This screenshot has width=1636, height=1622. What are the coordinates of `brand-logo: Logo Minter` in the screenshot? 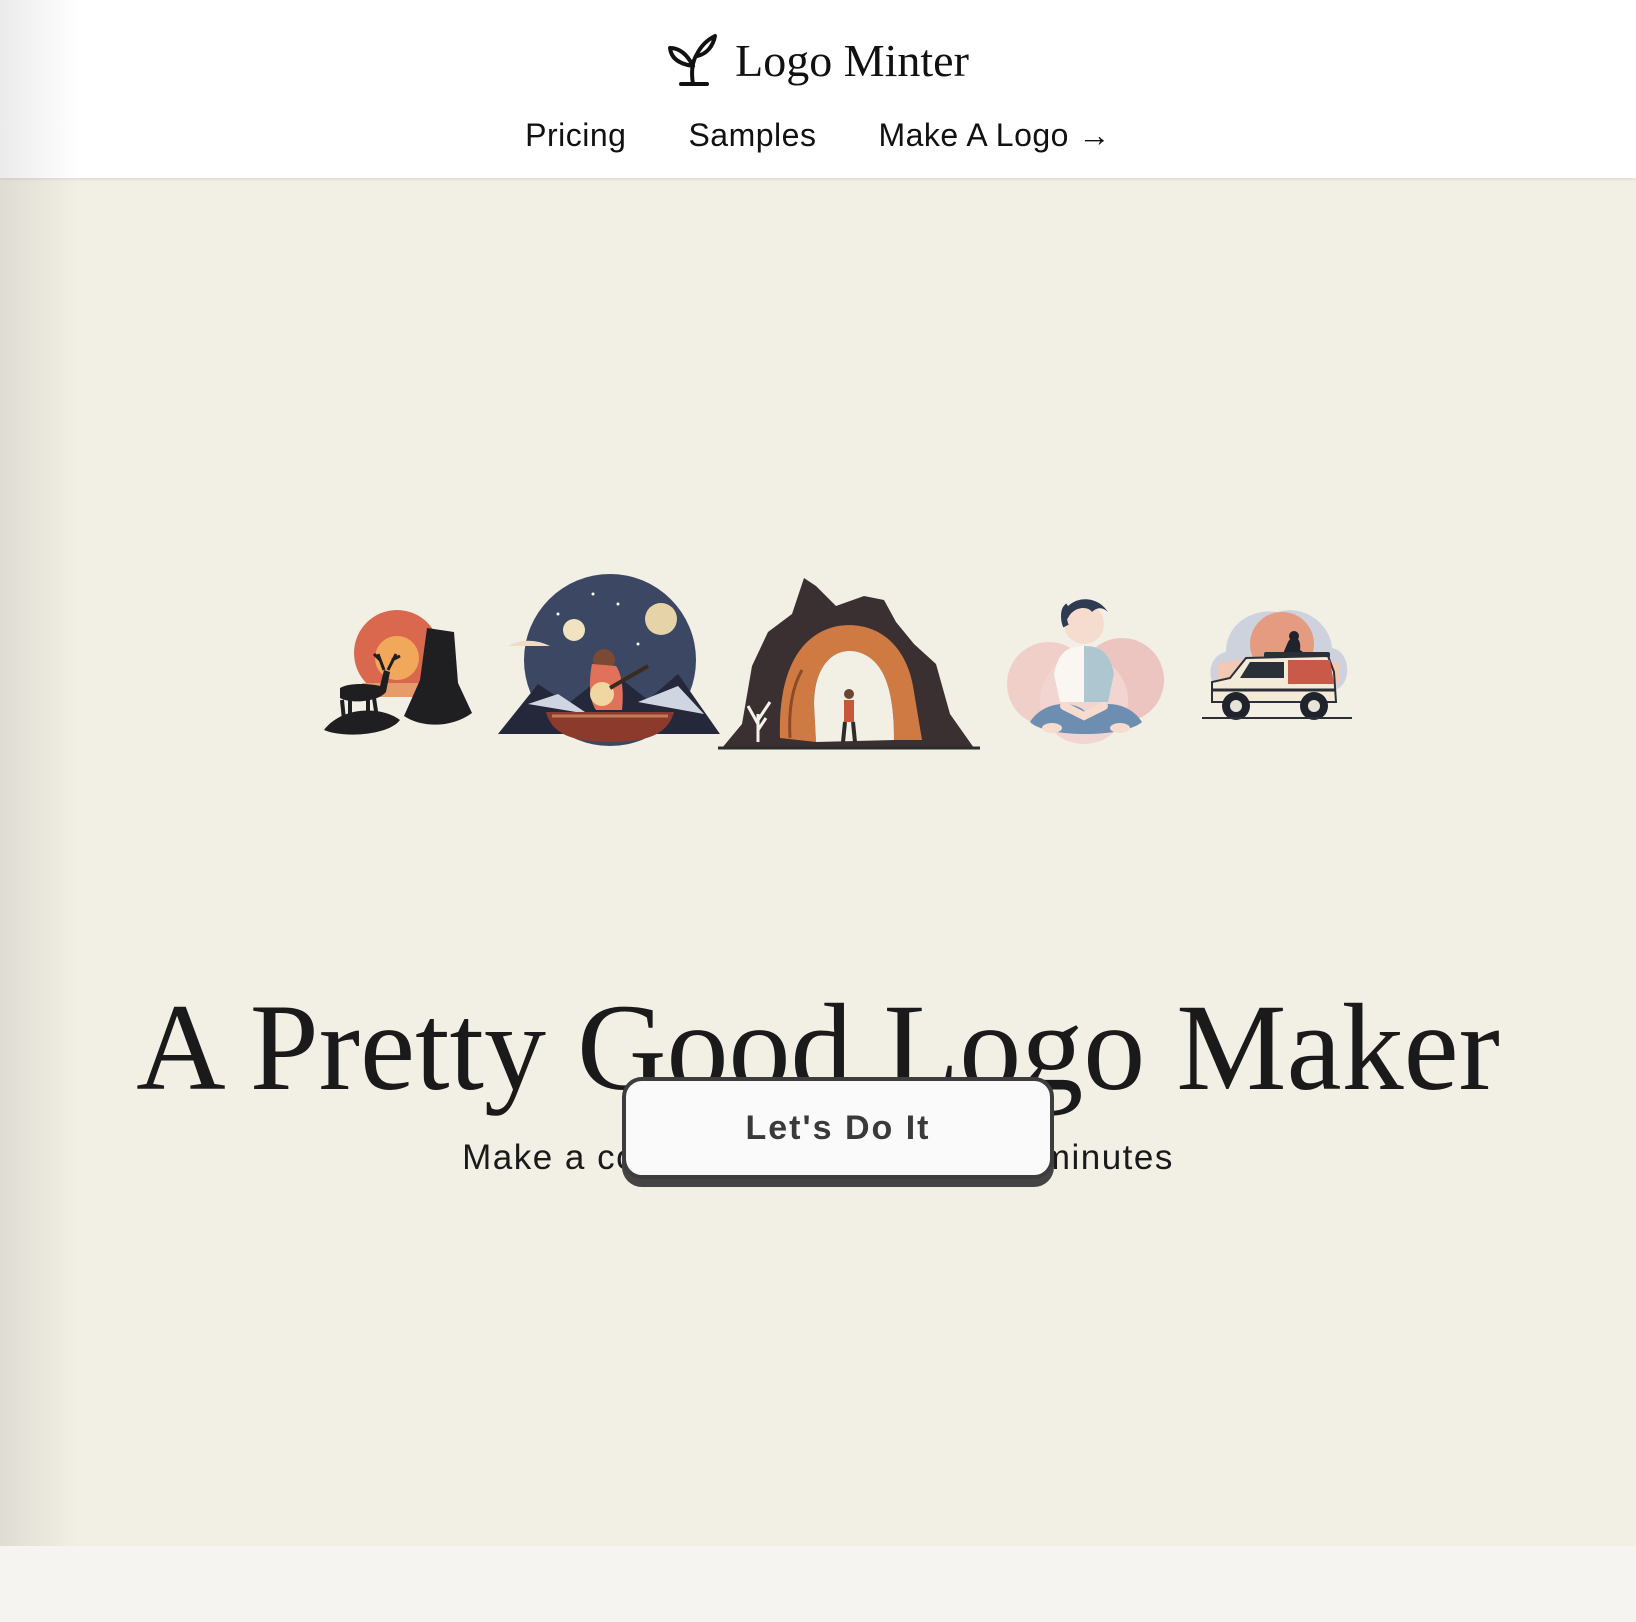 It's located at (818, 60).